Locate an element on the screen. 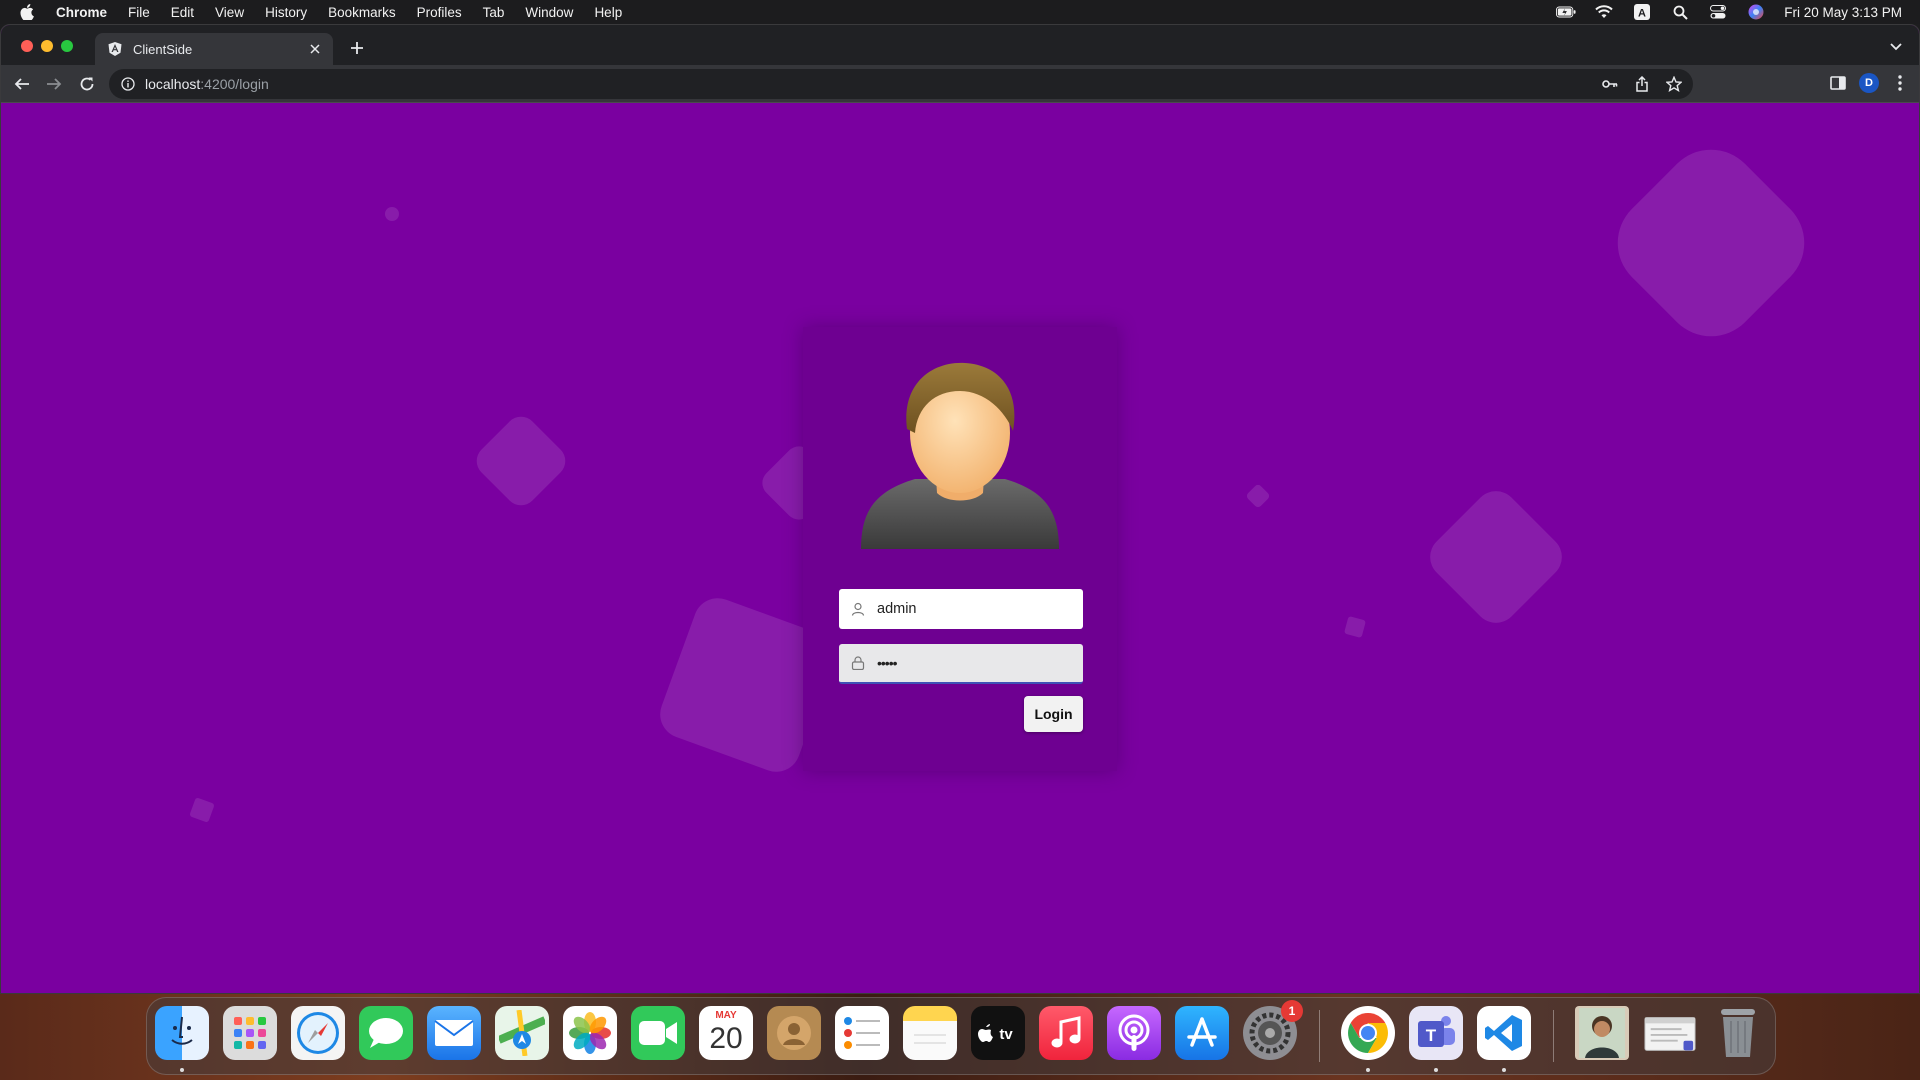  notes-icon is located at coordinates (930, 1033).